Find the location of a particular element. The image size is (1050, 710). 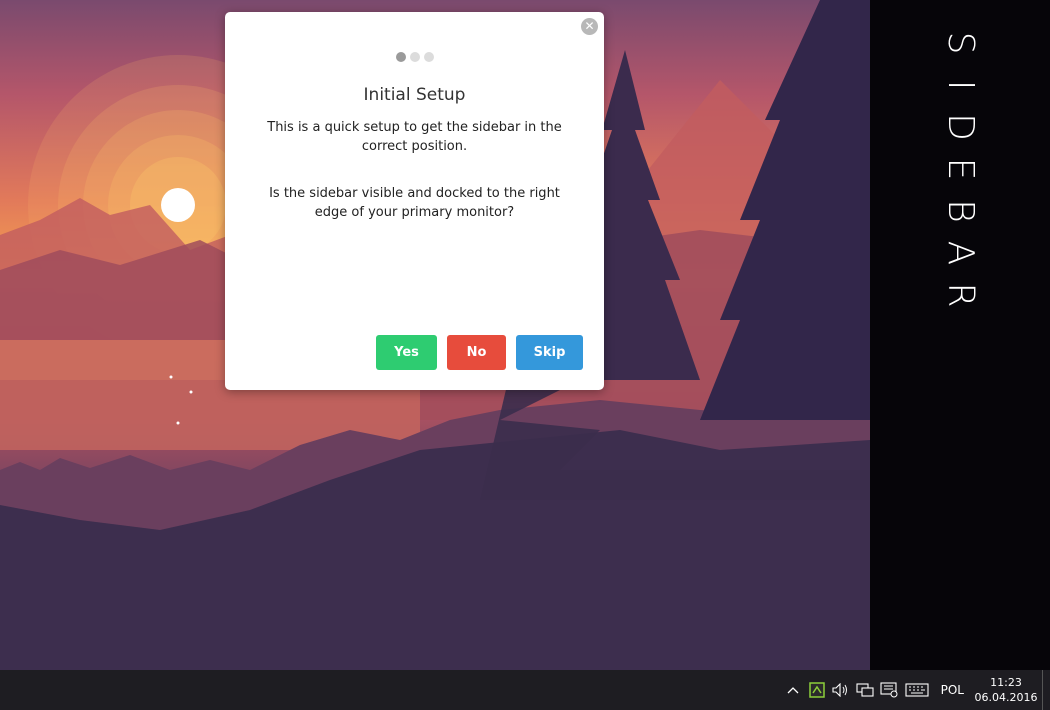

sidebar-title-letter: E is located at coordinates (960, 169).